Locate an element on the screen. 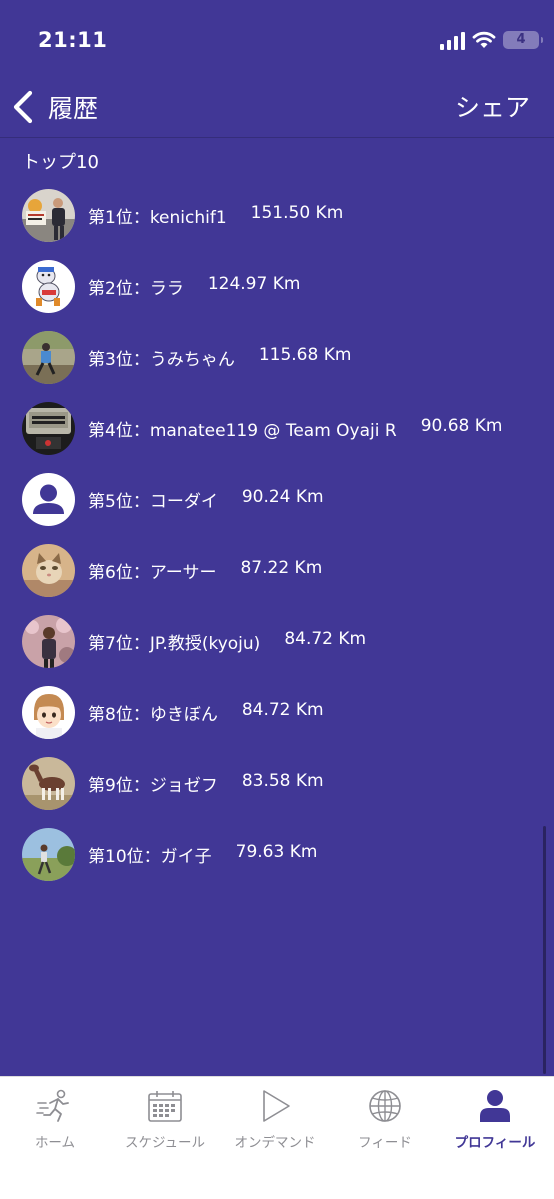 This screenshot has height=1199, width=554. rank-distance: 83.58 Km is located at coordinates (282, 781).